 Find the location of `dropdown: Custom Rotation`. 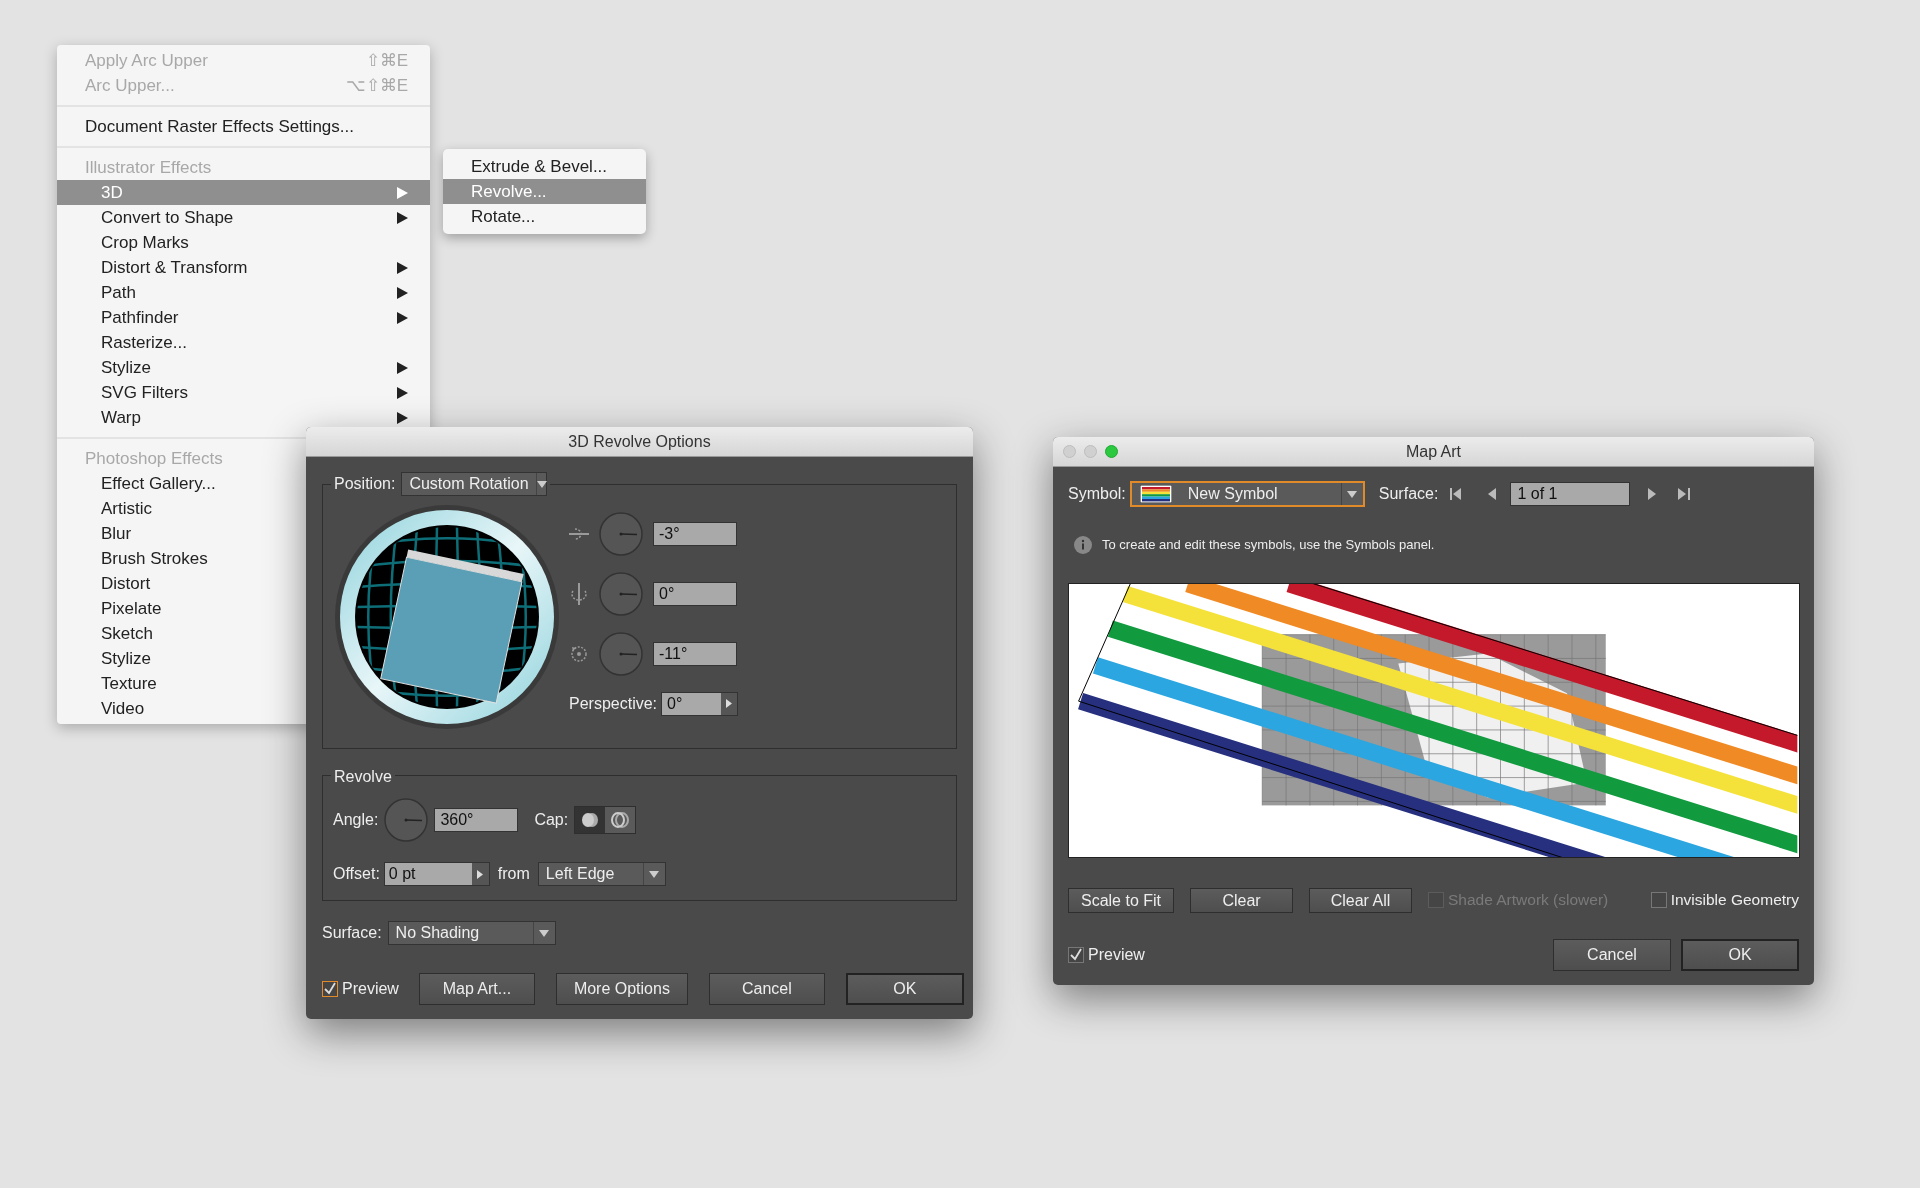

dropdown: Custom Rotation is located at coordinates (474, 484).